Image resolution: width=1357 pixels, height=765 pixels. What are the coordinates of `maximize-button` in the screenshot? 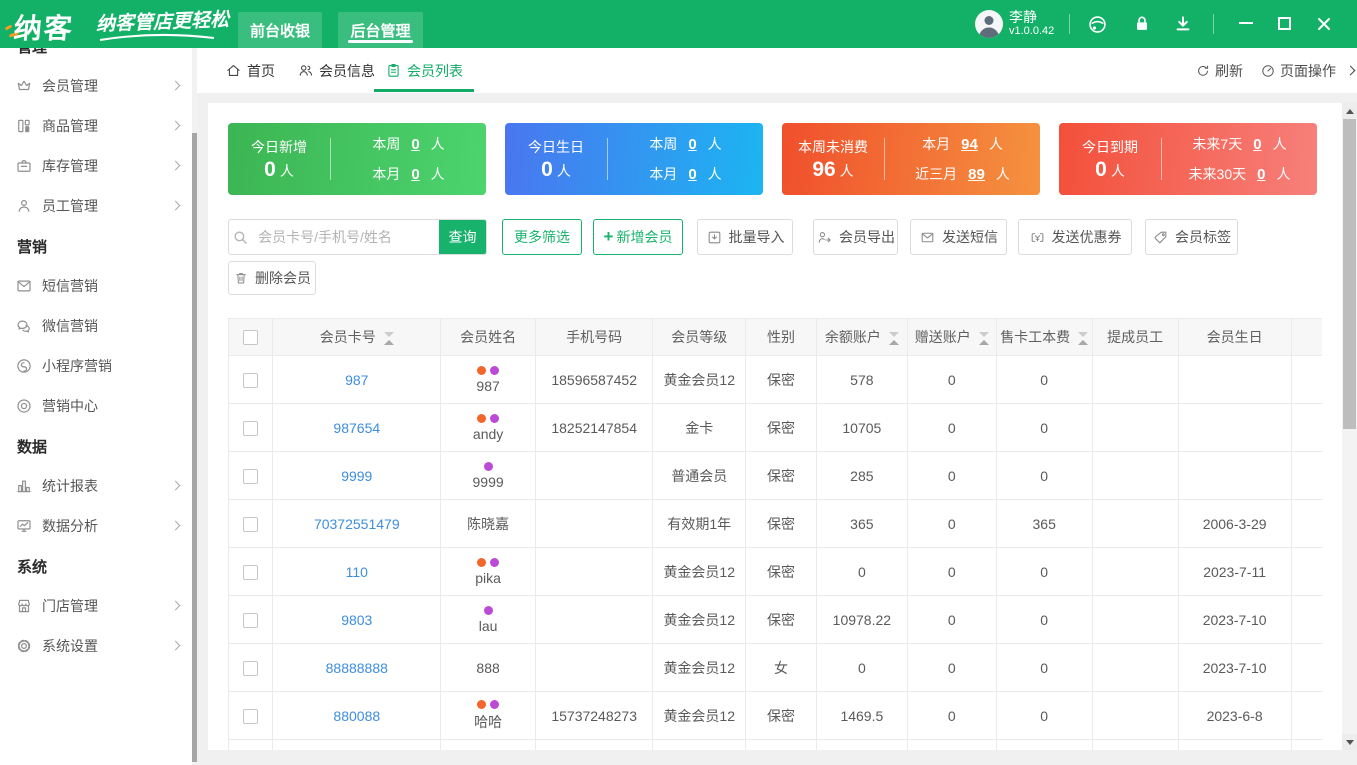 It's located at (1284, 23).